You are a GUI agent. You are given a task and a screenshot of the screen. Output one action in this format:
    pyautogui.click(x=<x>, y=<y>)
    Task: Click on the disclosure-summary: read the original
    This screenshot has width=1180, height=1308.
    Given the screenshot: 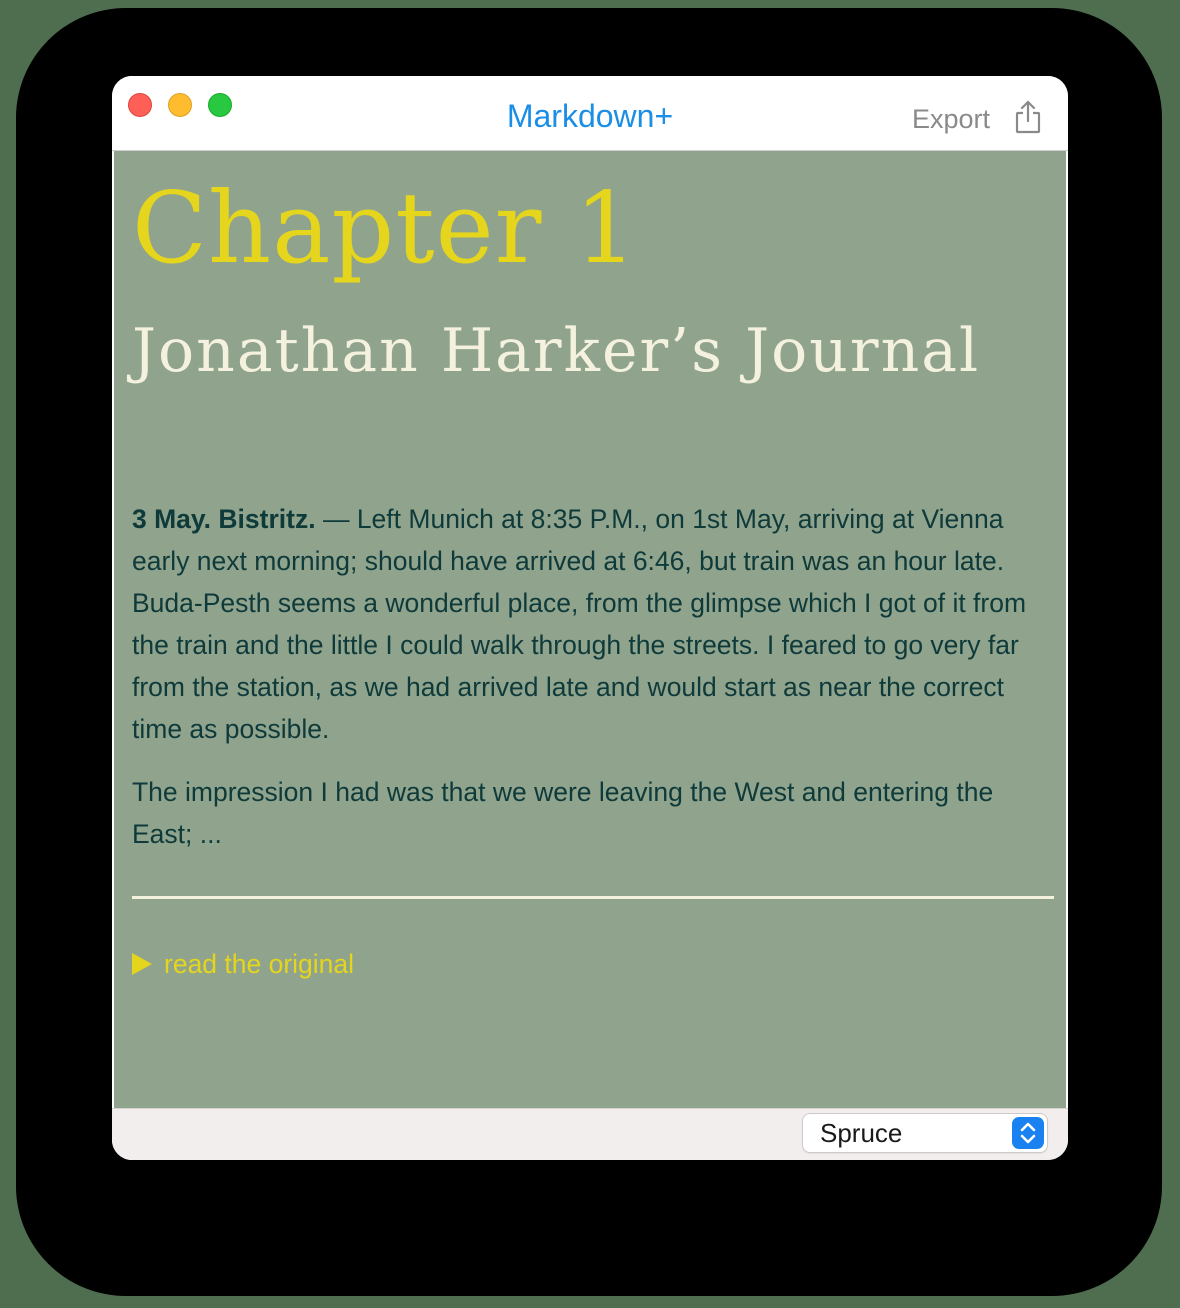 What is the action you would take?
    pyautogui.click(x=259, y=964)
    